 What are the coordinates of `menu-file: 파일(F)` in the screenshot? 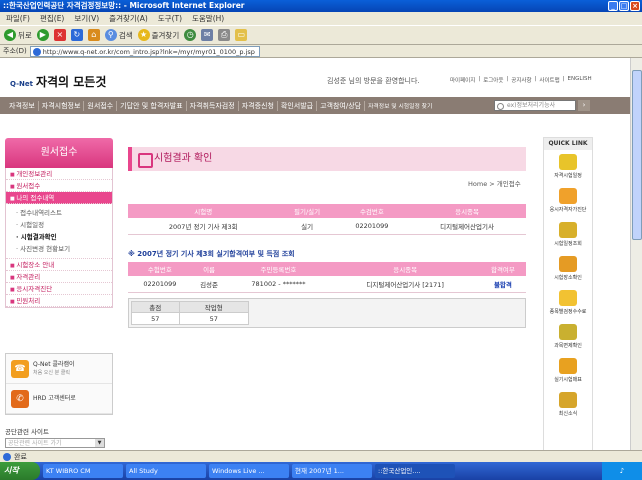 It's located at (18, 18).